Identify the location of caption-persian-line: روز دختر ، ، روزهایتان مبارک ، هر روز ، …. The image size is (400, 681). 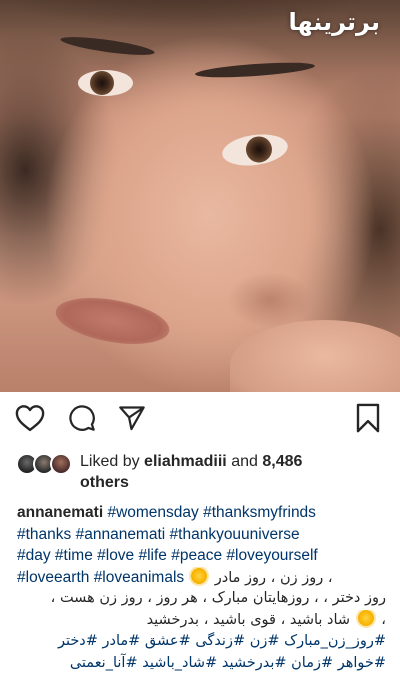
(218, 598).